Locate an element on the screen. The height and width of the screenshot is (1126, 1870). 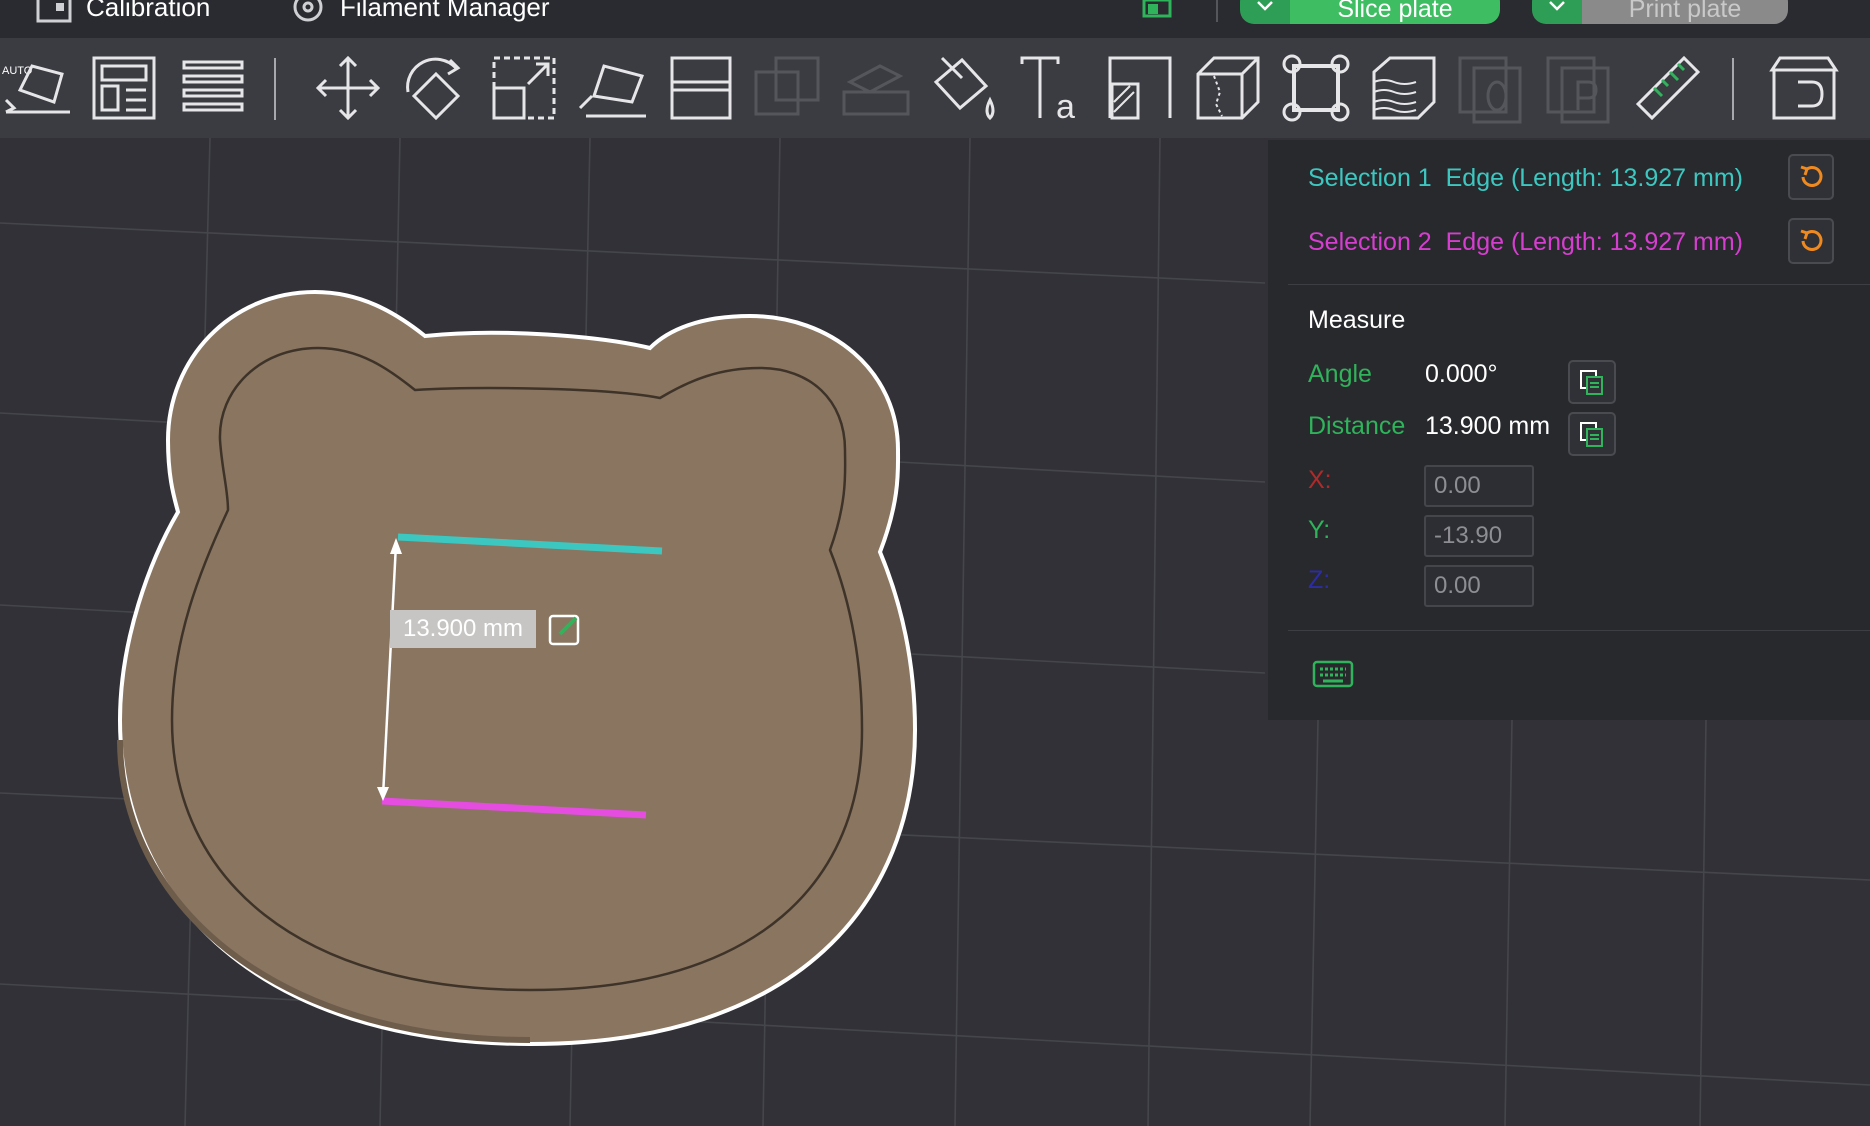
layers-tool is located at coordinates (212, 88).